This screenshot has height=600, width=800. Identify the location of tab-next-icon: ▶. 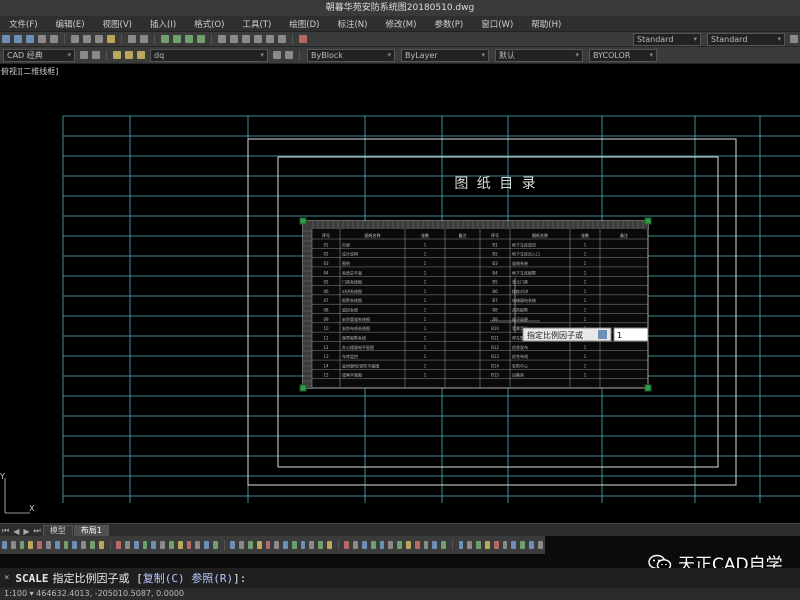
(26, 531).